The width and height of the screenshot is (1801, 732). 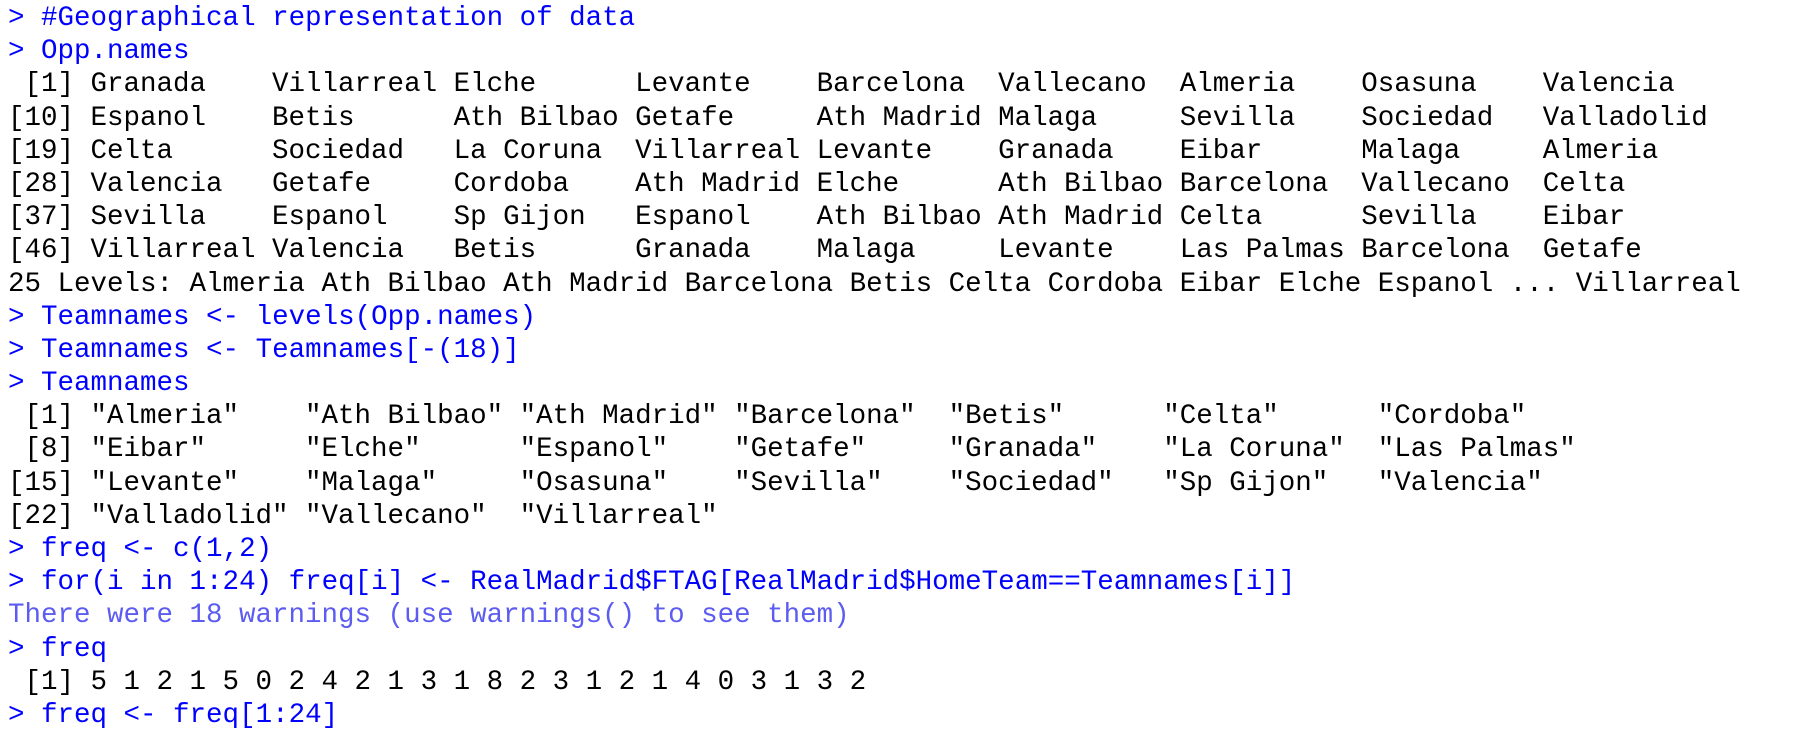 What do you see at coordinates (280, 350) in the screenshot?
I see `console-command: Teamnames <- Teamnames[-(18)]` at bounding box center [280, 350].